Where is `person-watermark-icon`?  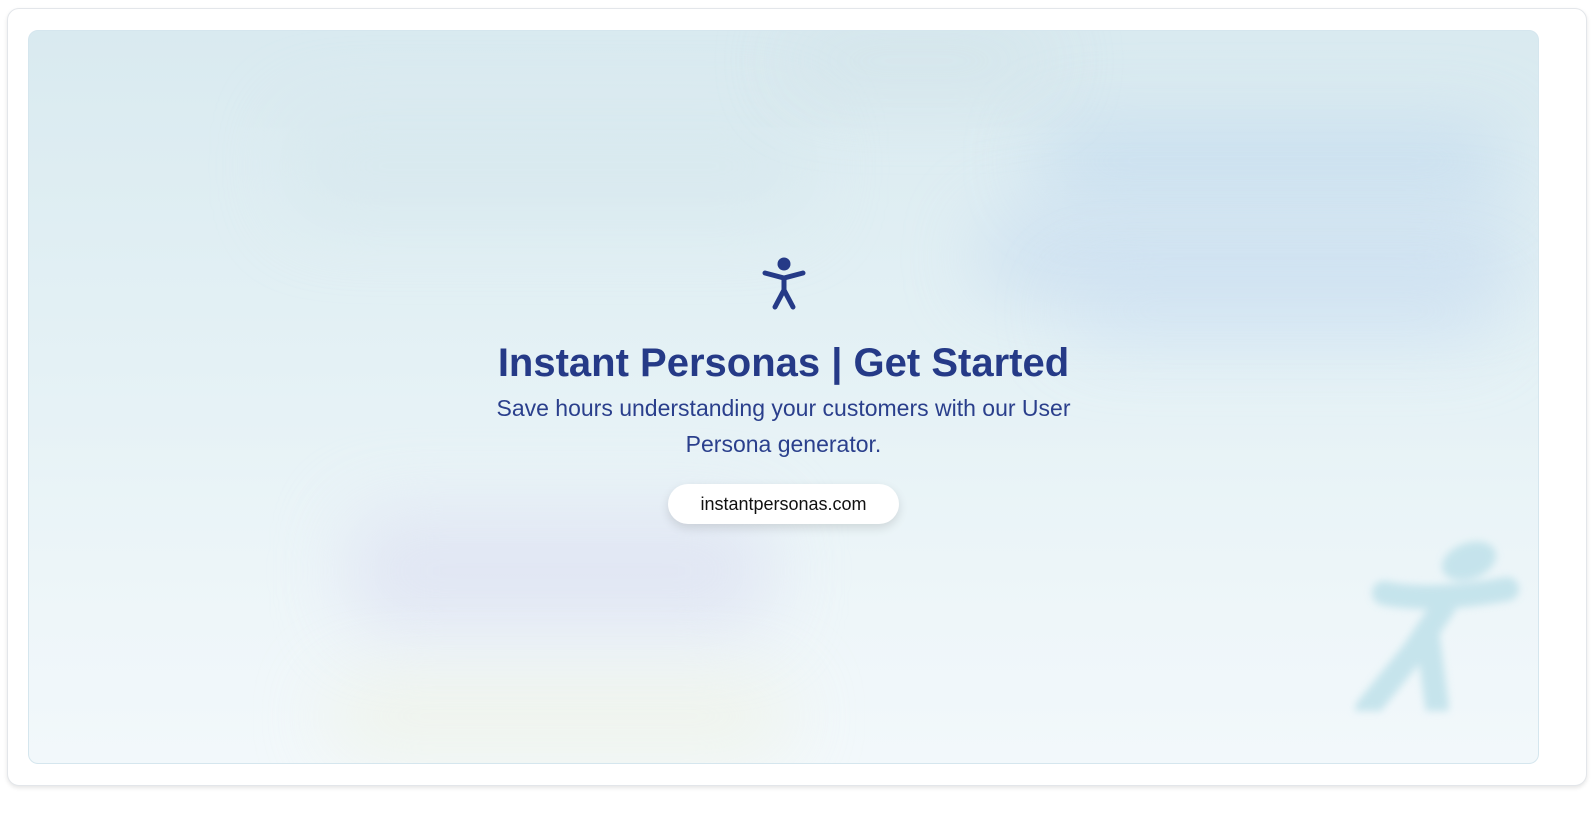 person-watermark-icon is located at coordinates (1437, 626).